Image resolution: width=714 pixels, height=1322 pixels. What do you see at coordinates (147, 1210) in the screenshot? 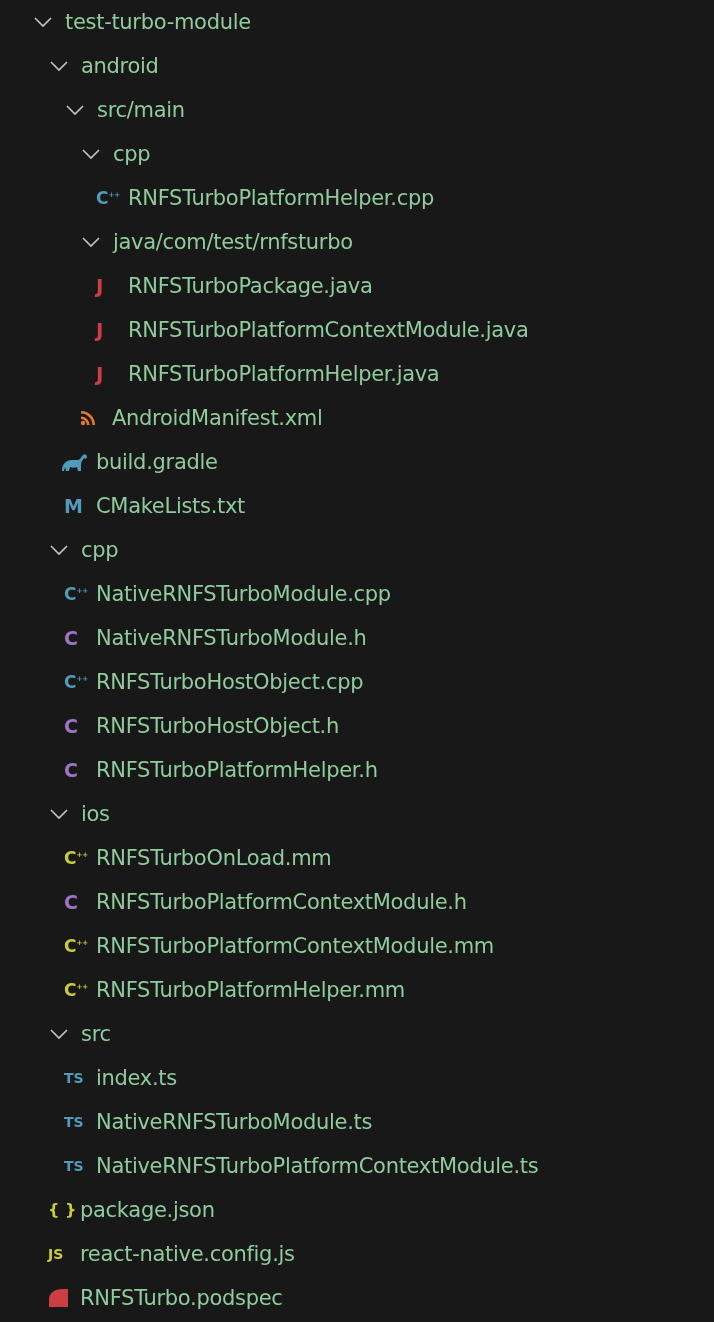
I see `file-name: package.json` at bounding box center [147, 1210].